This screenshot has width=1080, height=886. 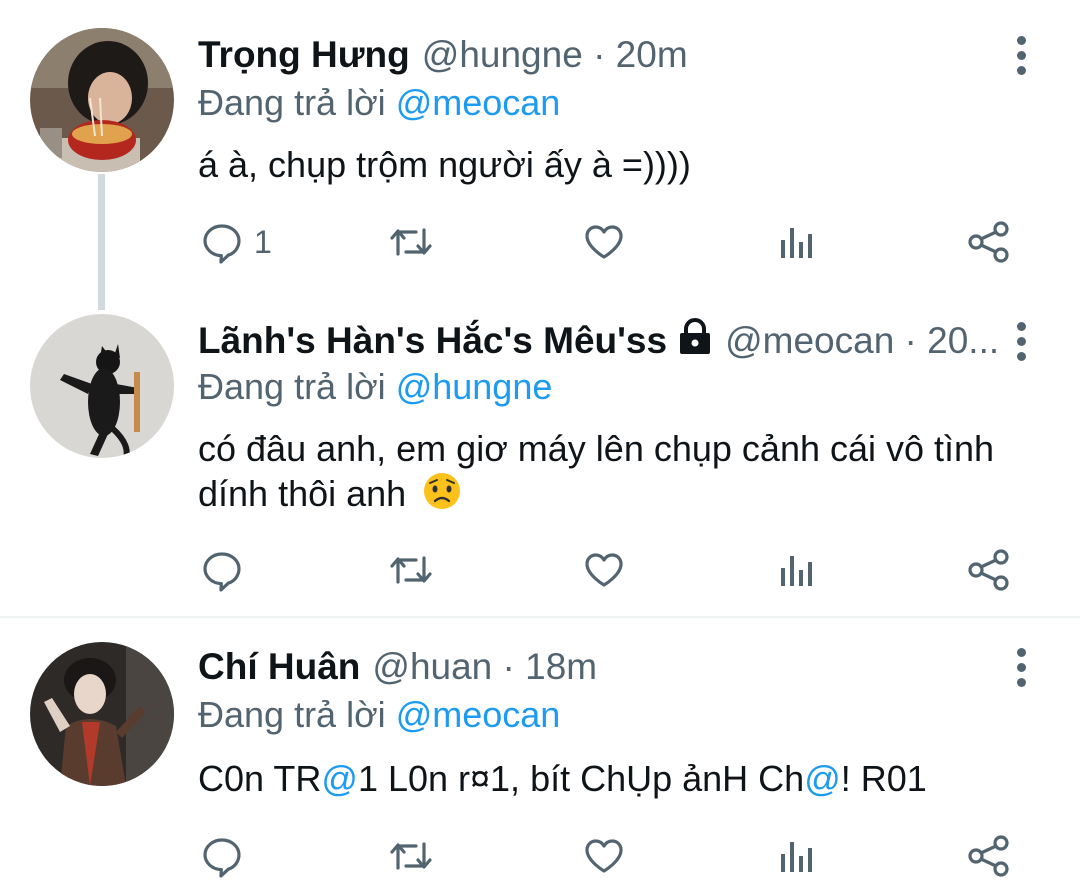 I want to click on tweet-text: C0n TR@1 L0n r¤1, bít ChỤp ảnH Ch@! R01, so click(x=608, y=778).